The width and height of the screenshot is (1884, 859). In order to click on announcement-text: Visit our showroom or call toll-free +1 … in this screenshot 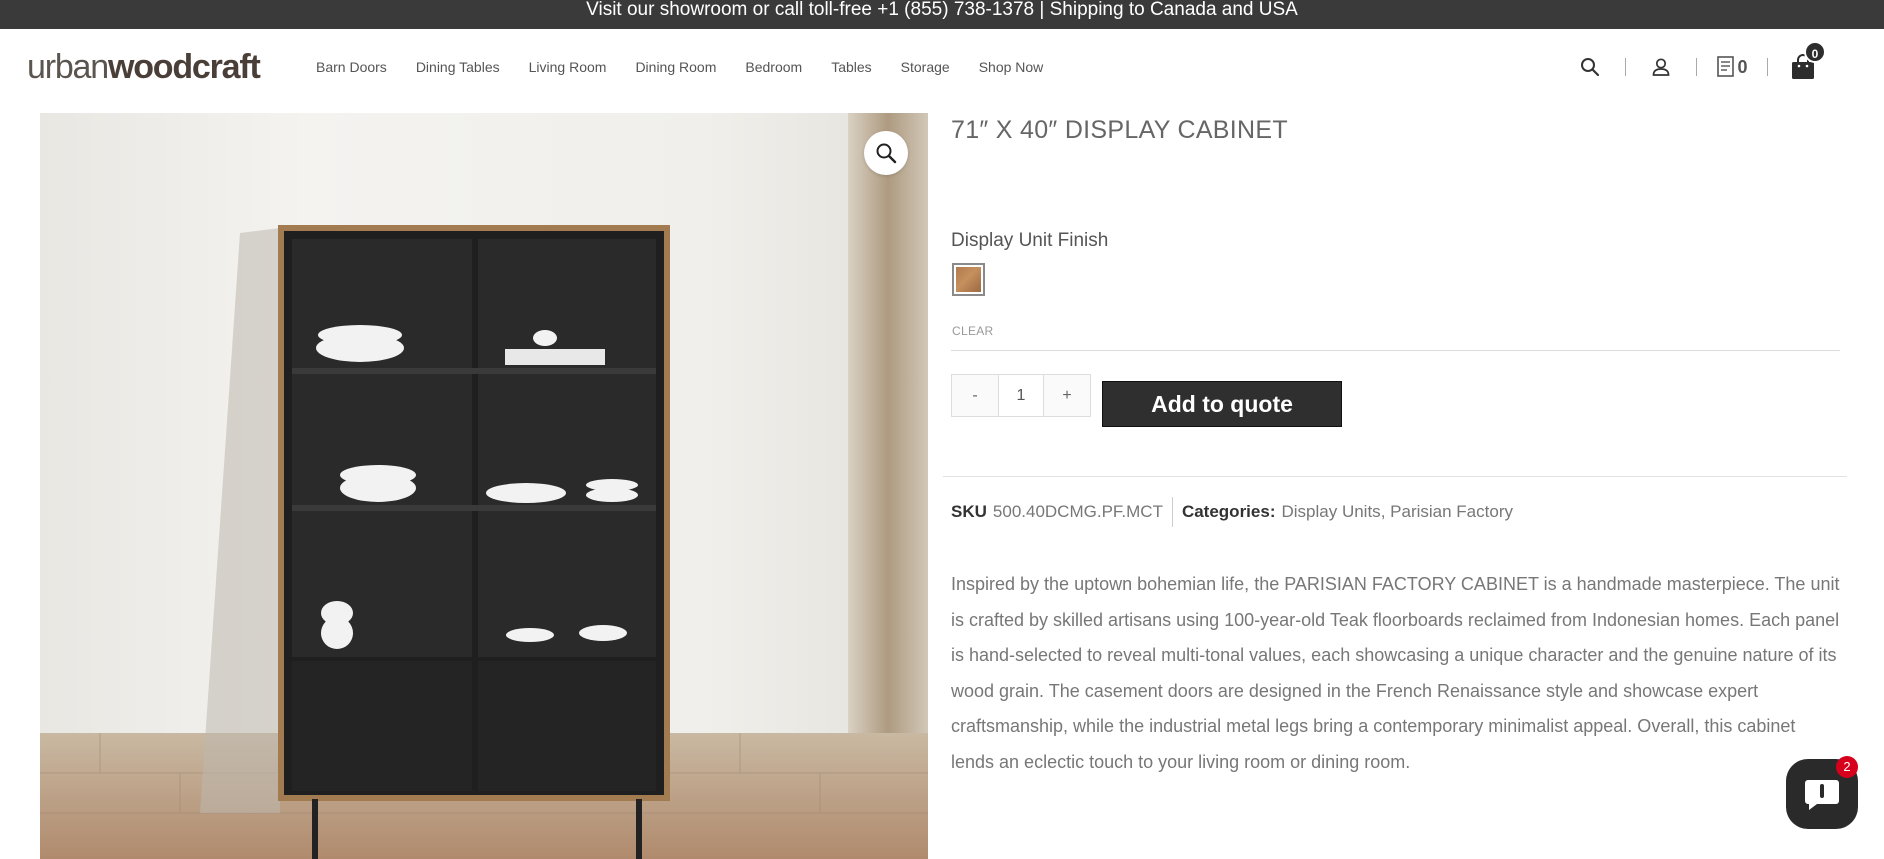, I will do `click(942, 10)`.